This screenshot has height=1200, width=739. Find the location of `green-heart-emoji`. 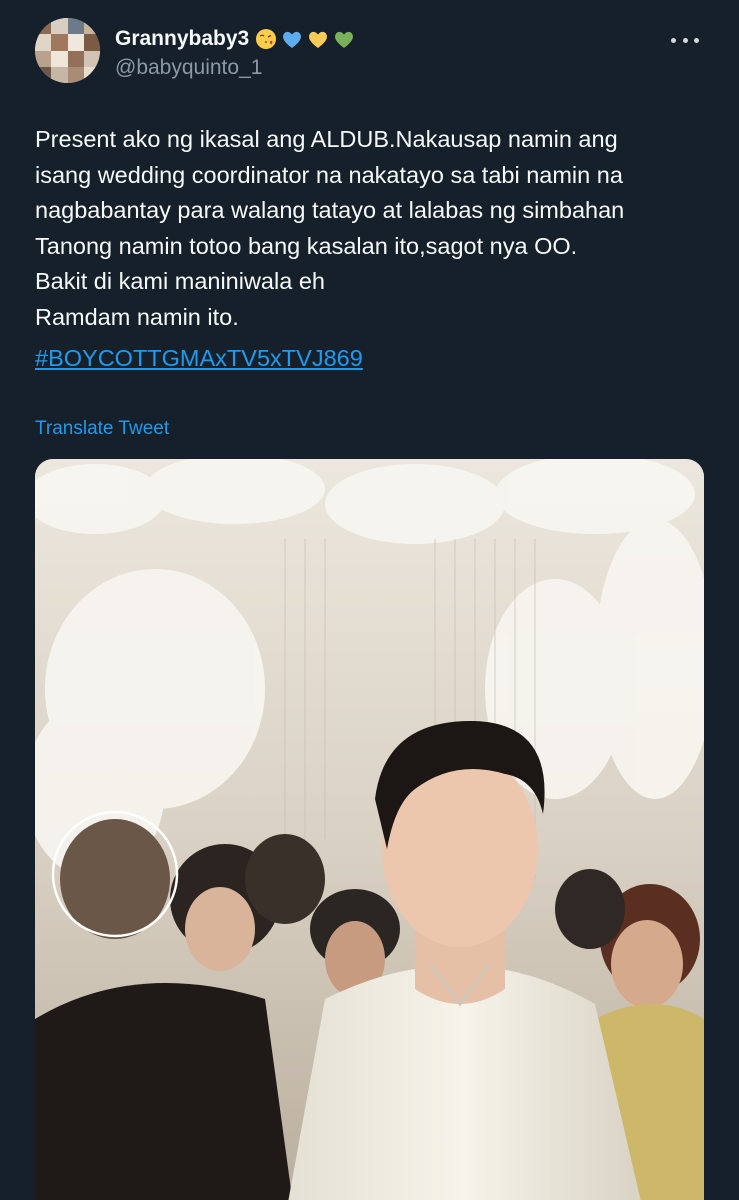

green-heart-emoji is located at coordinates (344, 39).